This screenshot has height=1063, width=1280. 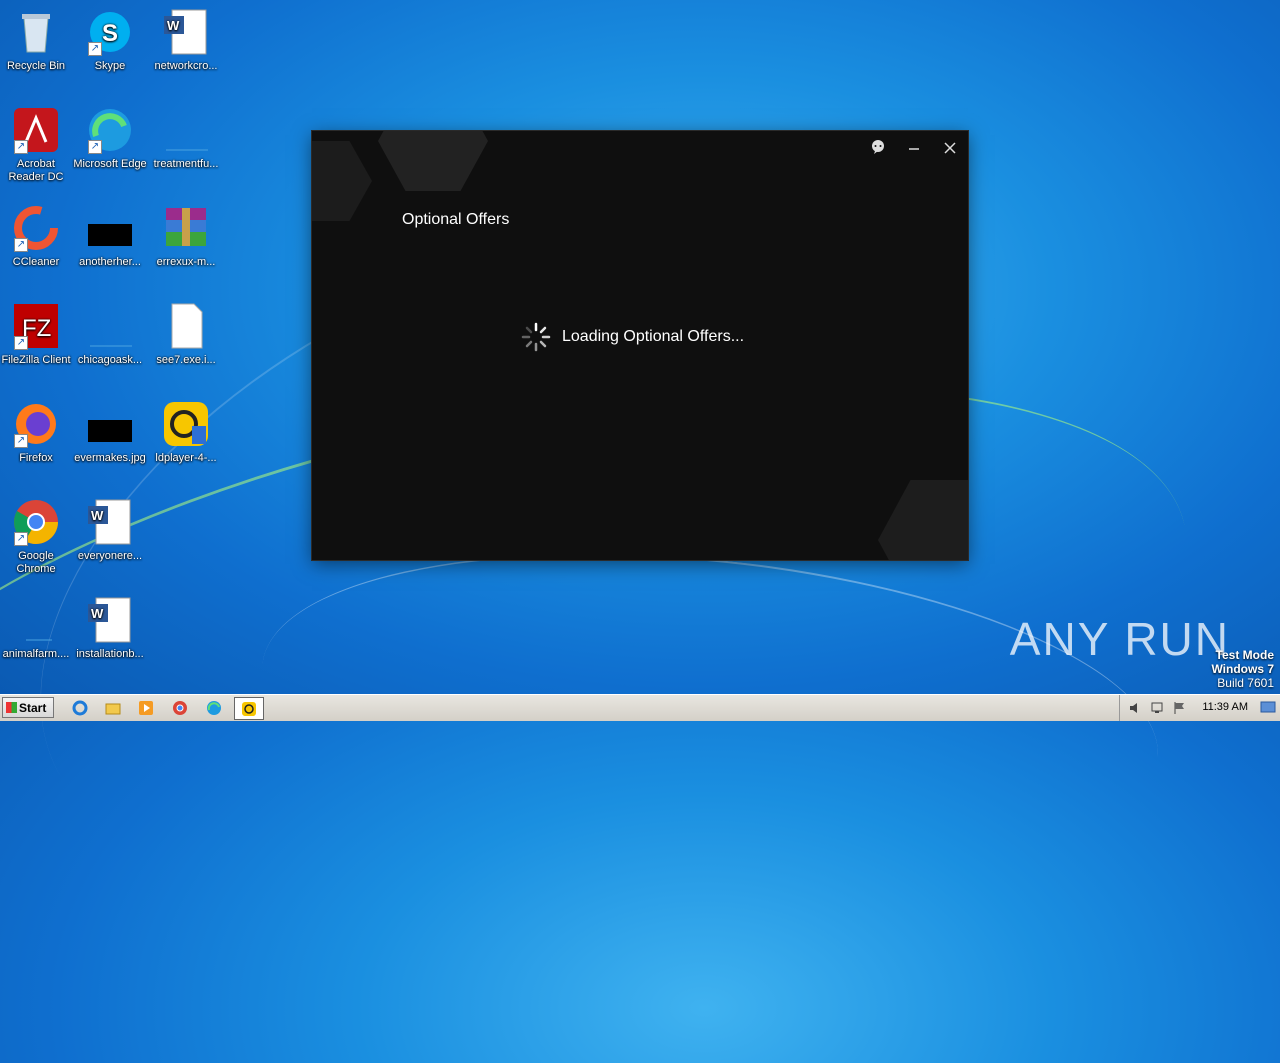 What do you see at coordinates (36, 32) in the screenshot?
I see `recycle-bin-icon` at bounding box center [36, 32].